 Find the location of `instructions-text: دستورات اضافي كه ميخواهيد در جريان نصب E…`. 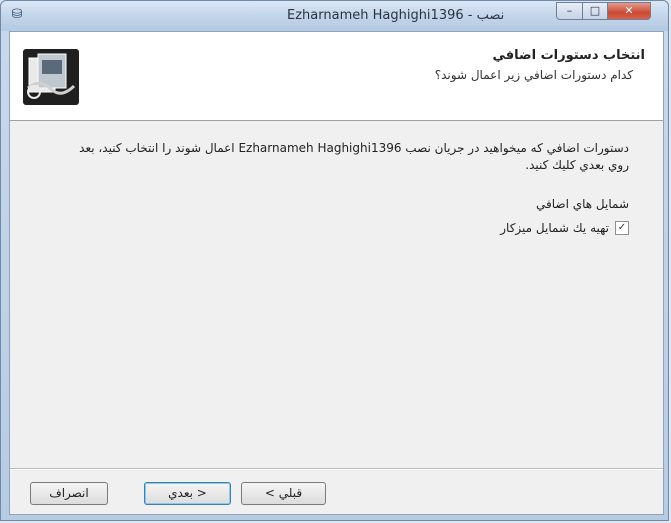

instructions-text: دستورات اضافي كه ميخواهيد در جريان نصب E… is located at coordinates (354, 156).